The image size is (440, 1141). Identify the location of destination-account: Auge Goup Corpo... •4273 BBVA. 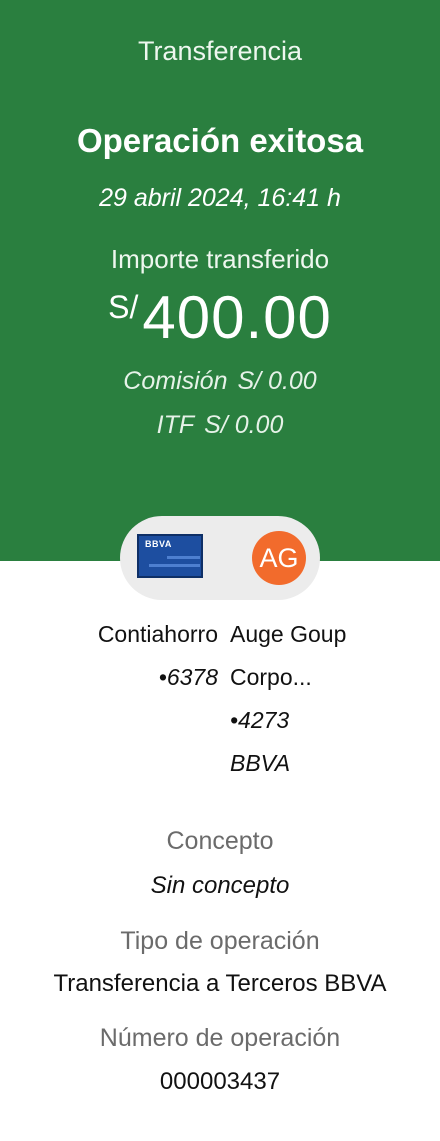
(288, 703).